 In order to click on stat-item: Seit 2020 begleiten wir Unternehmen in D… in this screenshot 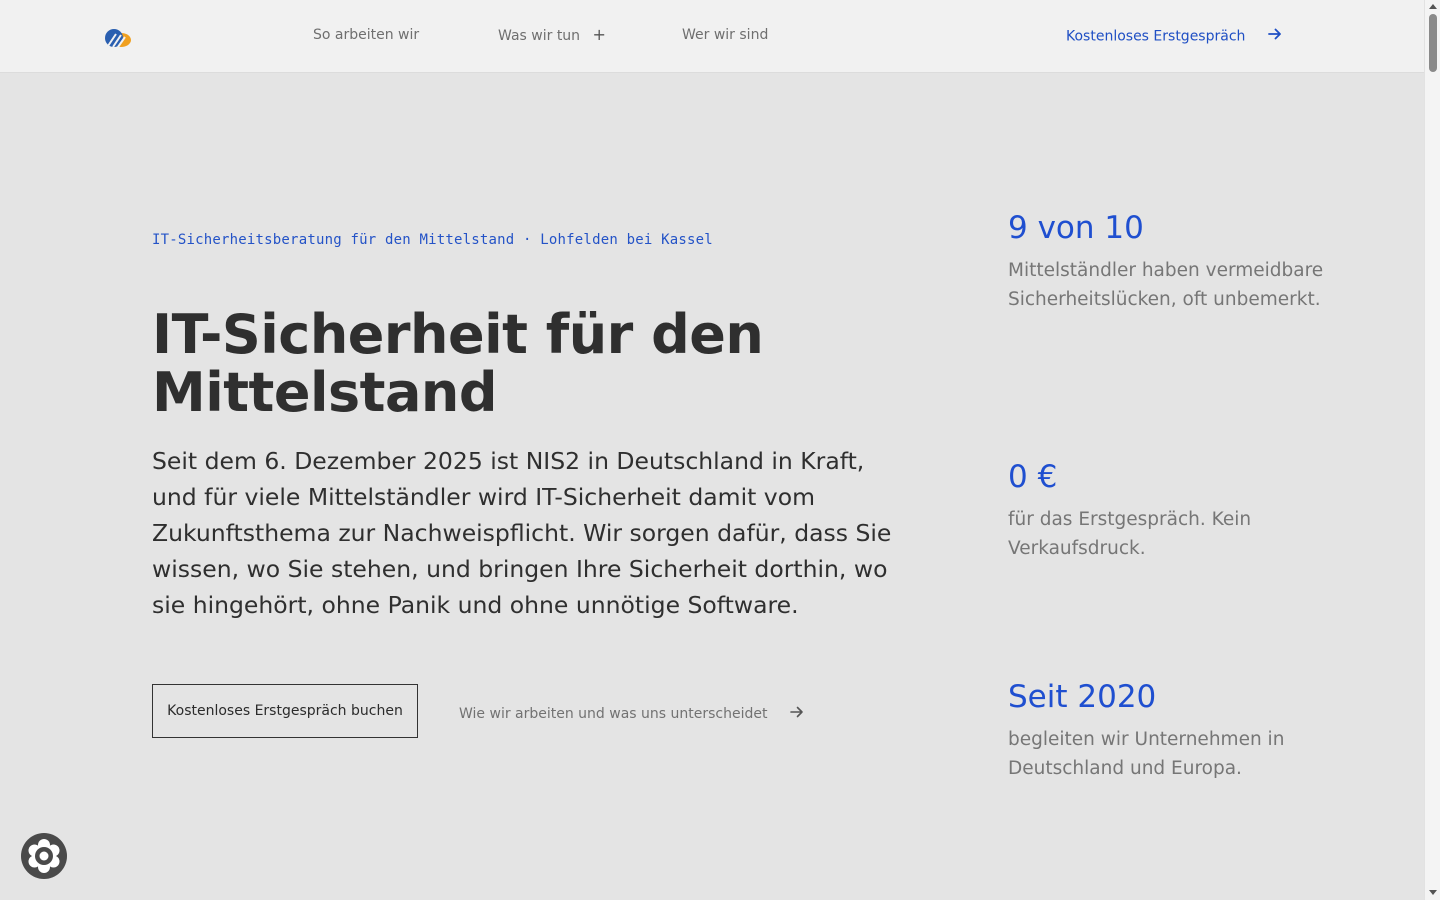, I will do `click(1168, 731)`.